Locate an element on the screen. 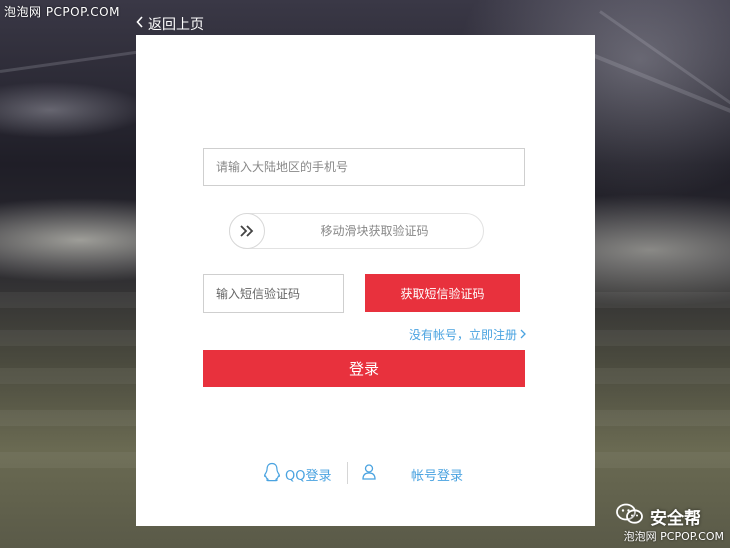 The image size is (730, 548). account-login-icon-button is located at coordinates (369, 474).